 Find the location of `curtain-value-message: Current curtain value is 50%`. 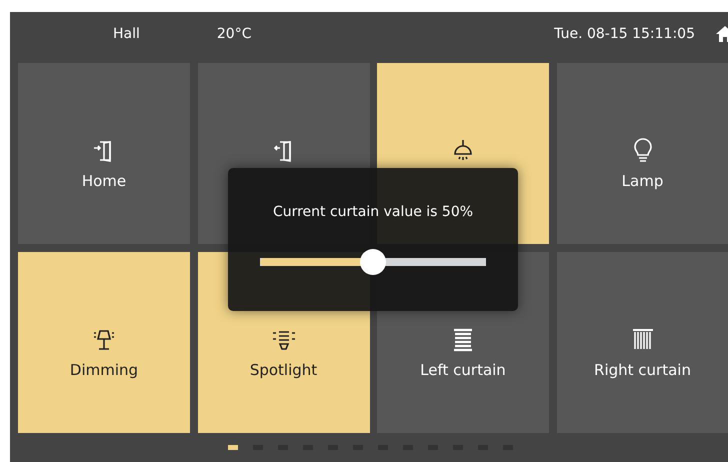

curtain-value-message: Current curtain value is 50% is located at coordinates (373, 212).